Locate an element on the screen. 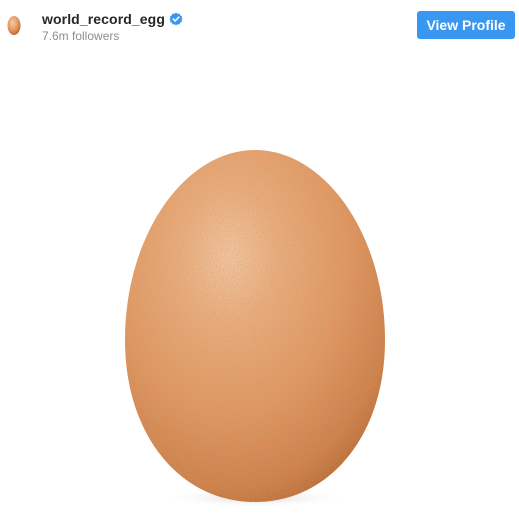 This screenshot has width=519, height=530. username-link: world_record_egg is located at coordinates (103, 19).